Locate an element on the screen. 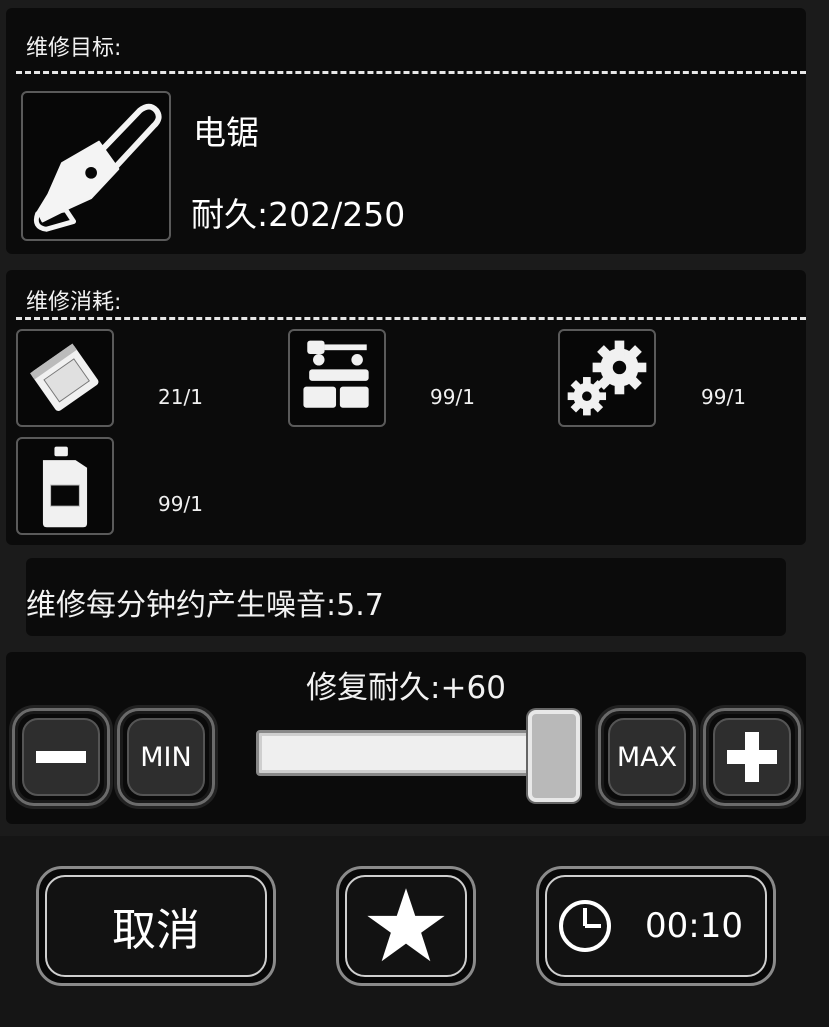 Image resolution: width=829 pixels, height=1027 pixels. target-heading: 维修目标: is located at coordinates (74, 48).